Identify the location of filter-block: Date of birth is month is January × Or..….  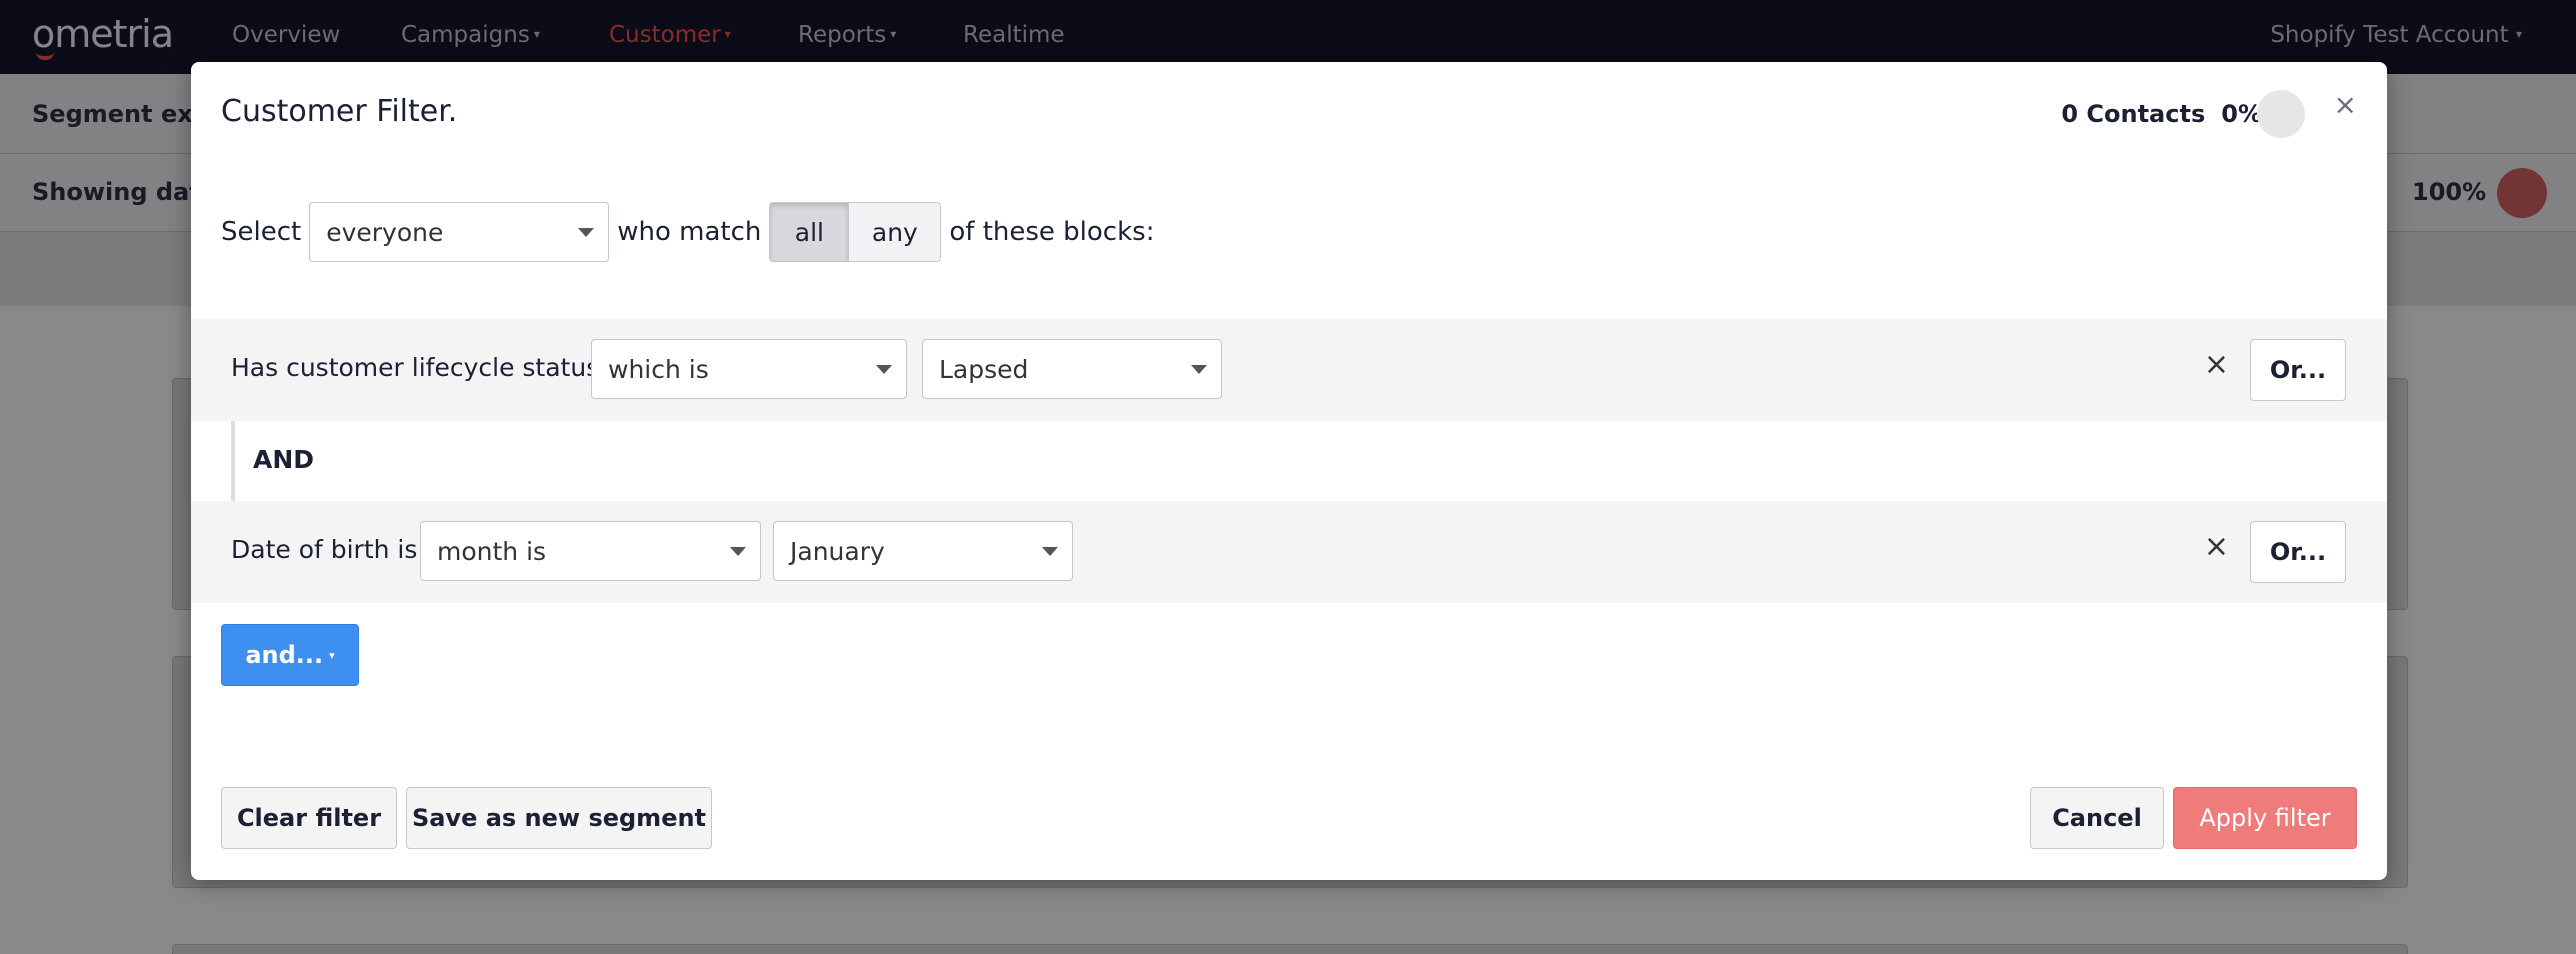
(1289, 552).